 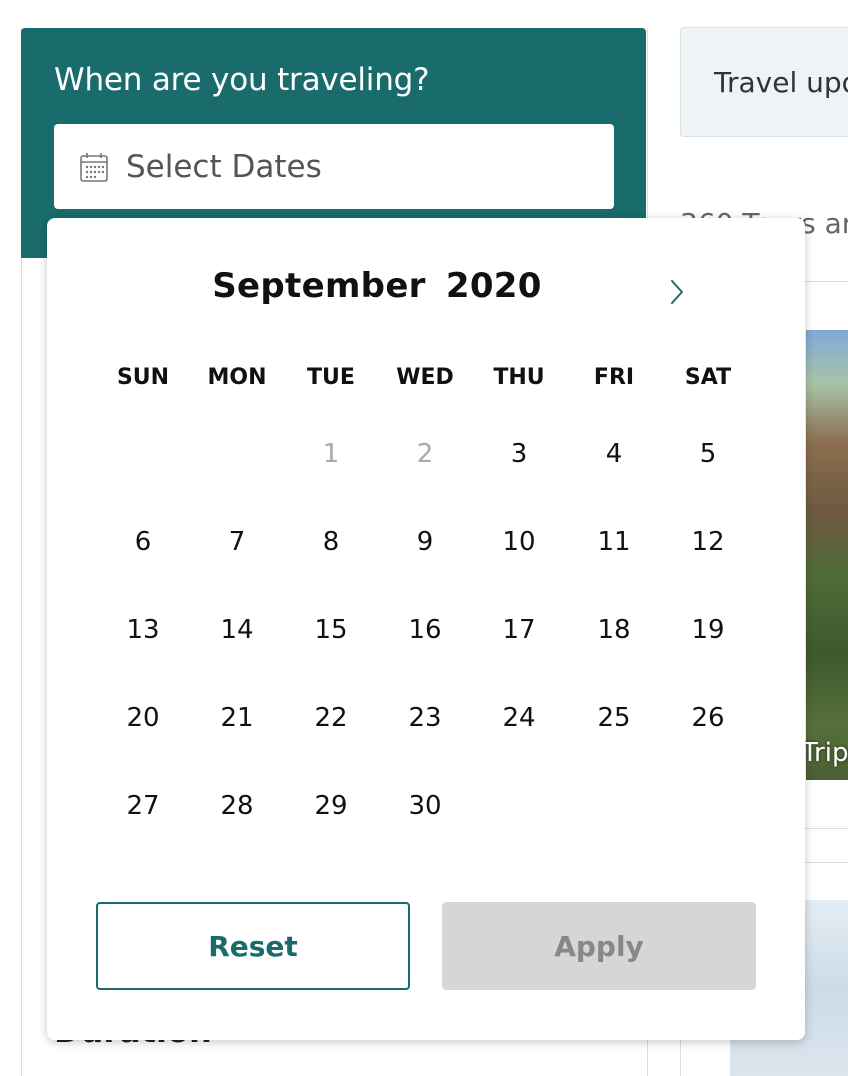 What do you see at coordinates (614, 718) in the screenshot?
I see `calendar-day: 25` at bounding box center [614, 718].